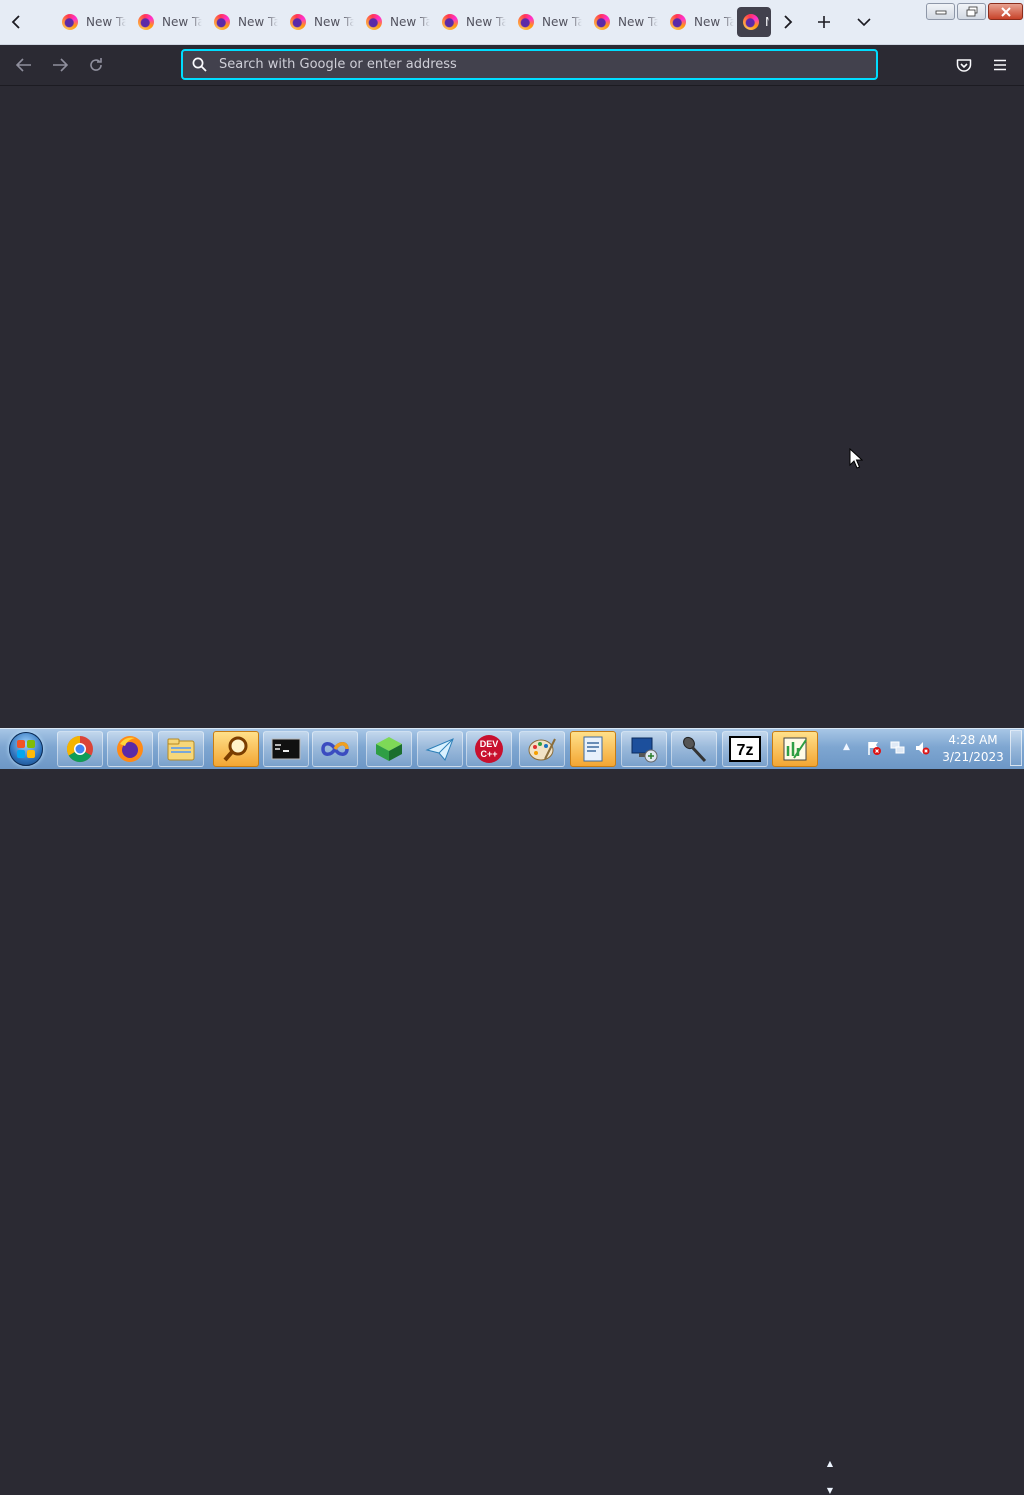  I want to click on address-bar, so click(529, 64).